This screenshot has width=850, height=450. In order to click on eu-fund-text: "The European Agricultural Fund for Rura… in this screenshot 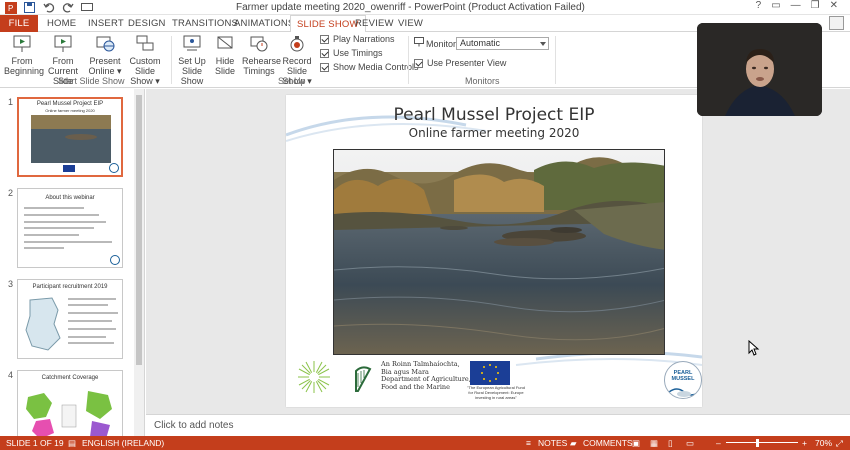, I will do `click(496, 392)`.